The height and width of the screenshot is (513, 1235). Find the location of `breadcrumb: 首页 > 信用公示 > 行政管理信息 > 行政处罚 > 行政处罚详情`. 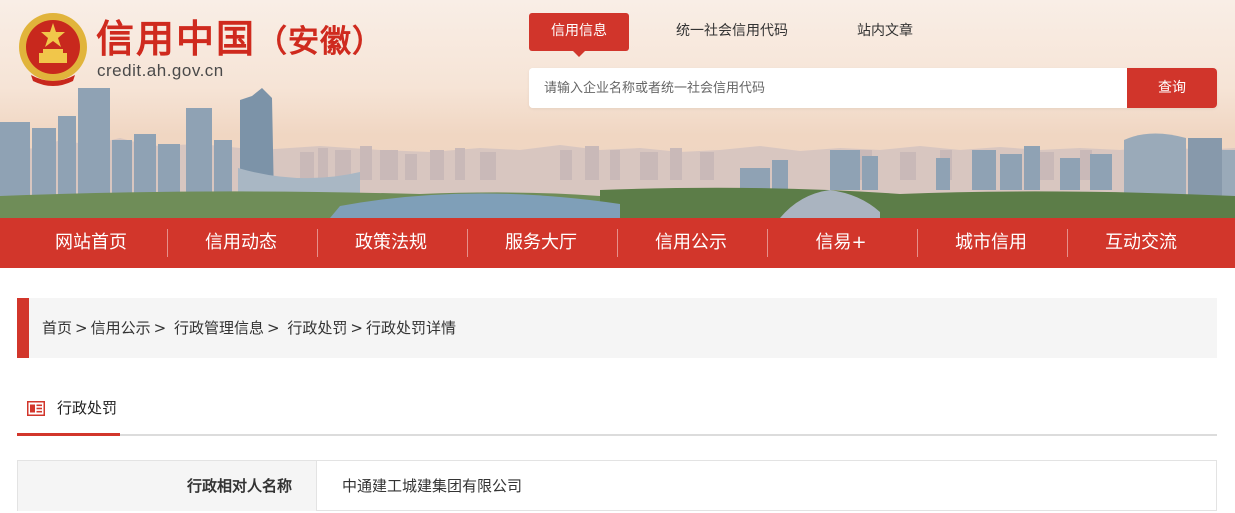

breadcrumb: 首页 > 信用公示 > 行政管理信息 > 行政处罚 > 行政处罚详情 is located at coordinates (617, 328).